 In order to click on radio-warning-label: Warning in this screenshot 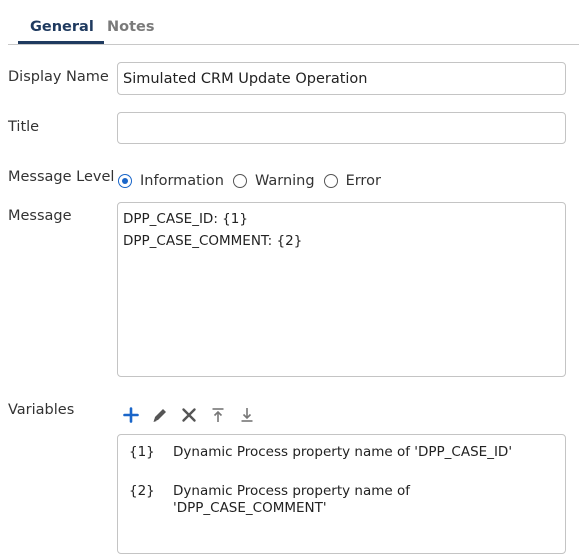, I will do `click(284, 181)`.